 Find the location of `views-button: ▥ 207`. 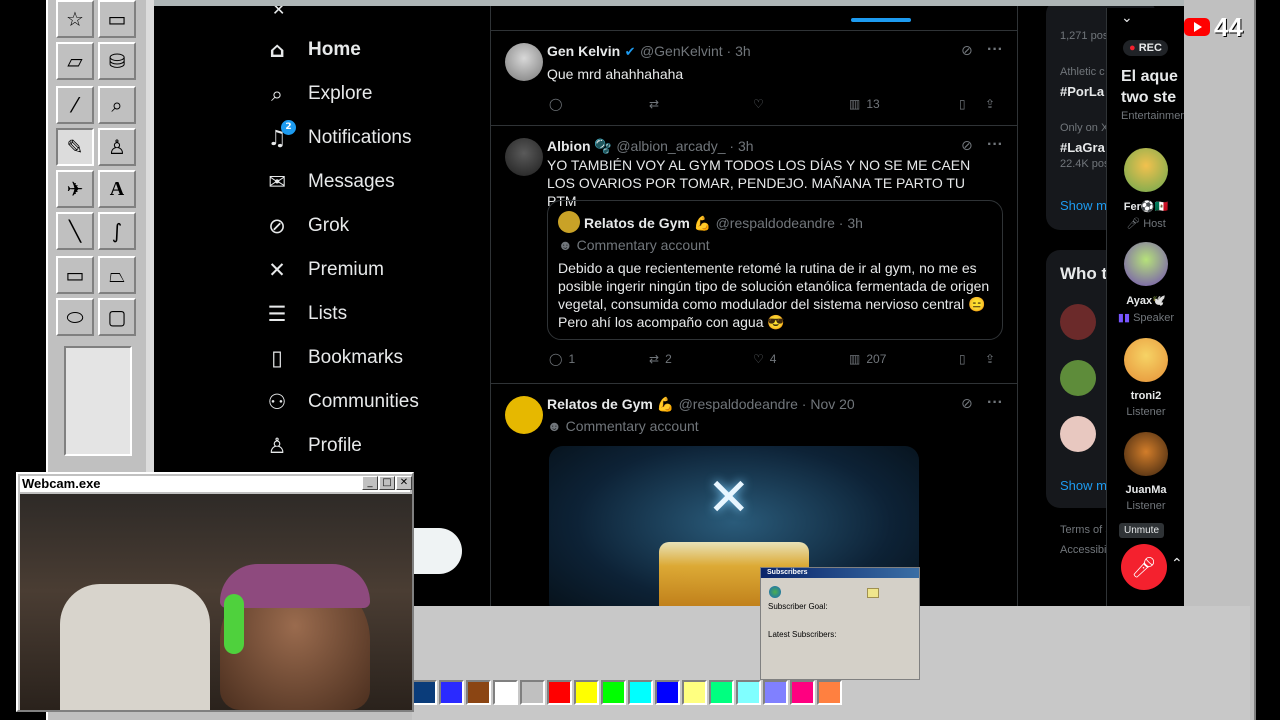

views-button: ▥ 207 is located at coordinates (867, 359).